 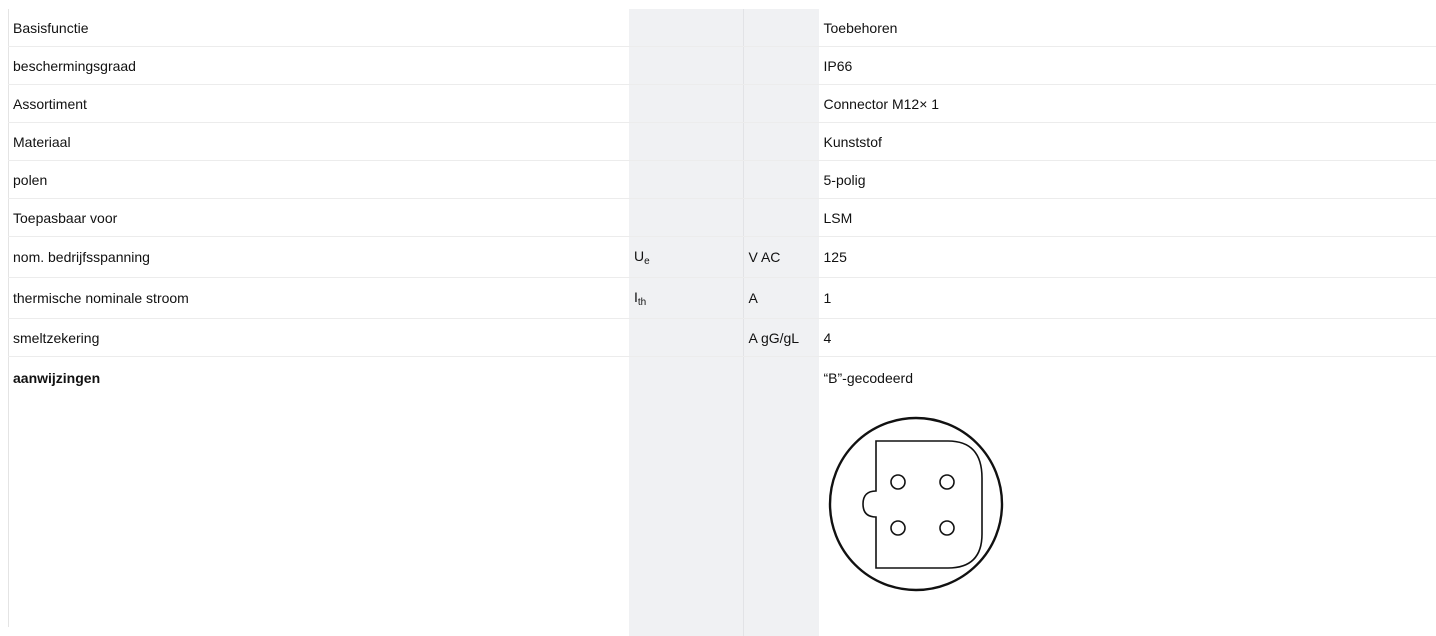 I want to click on row-label: Basisfunctie, so click(x=318, y=28).